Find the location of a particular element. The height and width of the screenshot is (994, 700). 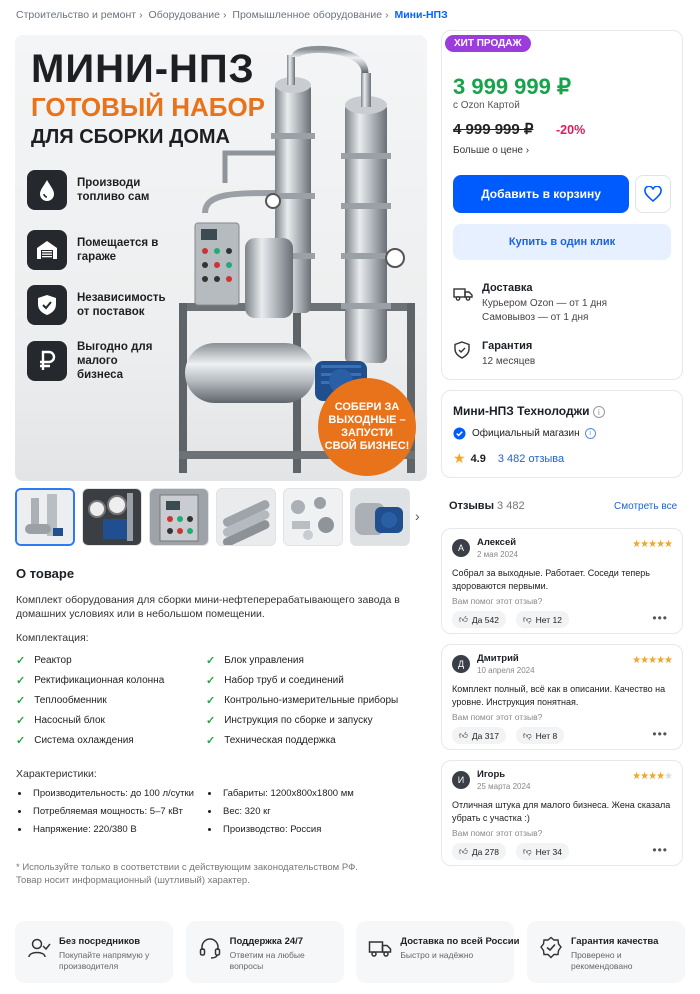

hero-feature: Выгодно для малого бизнеса is located at coordinates (96, 361).